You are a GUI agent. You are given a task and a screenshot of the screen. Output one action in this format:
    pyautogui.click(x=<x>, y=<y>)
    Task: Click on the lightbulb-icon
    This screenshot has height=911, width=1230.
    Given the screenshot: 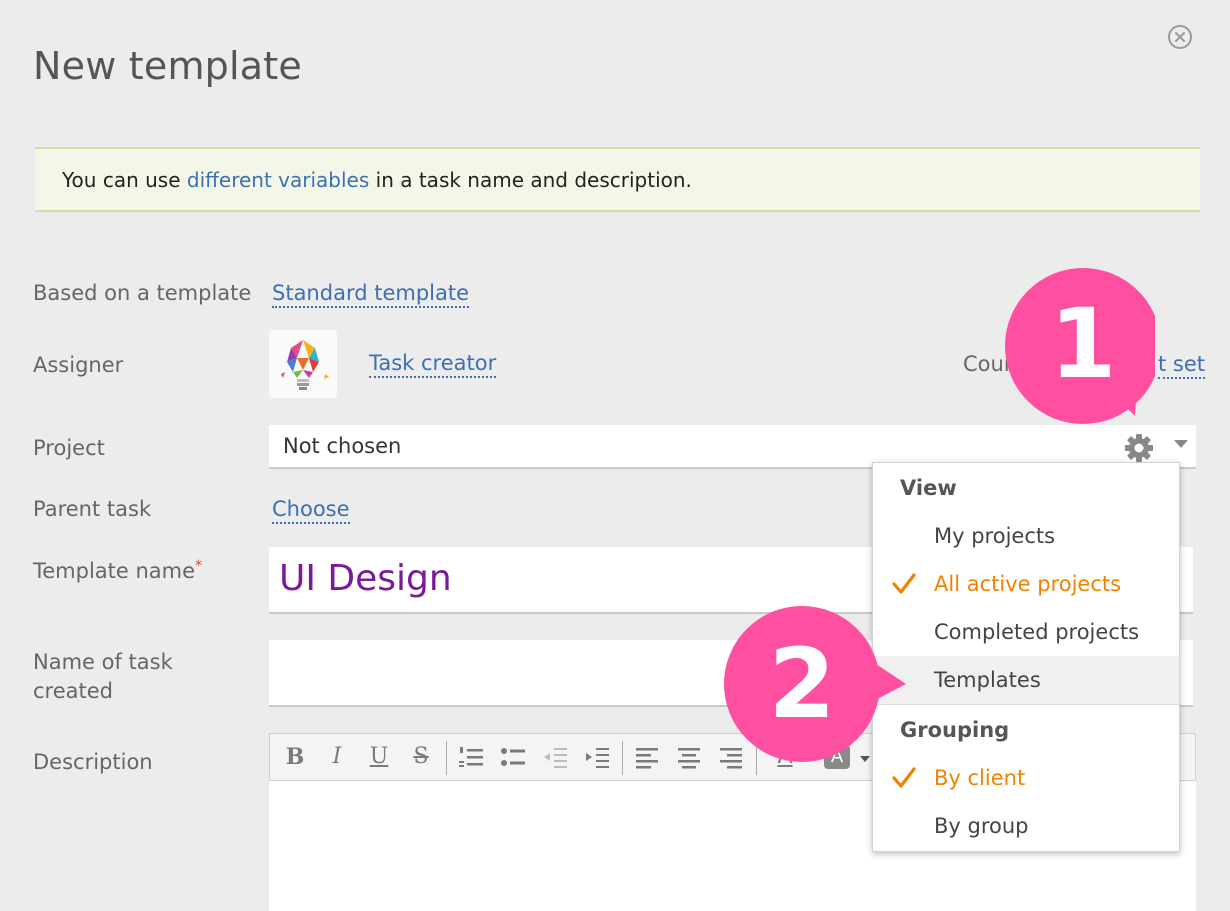 What is the action you would take?
    pyautogui.click(x=305, y=365)
    